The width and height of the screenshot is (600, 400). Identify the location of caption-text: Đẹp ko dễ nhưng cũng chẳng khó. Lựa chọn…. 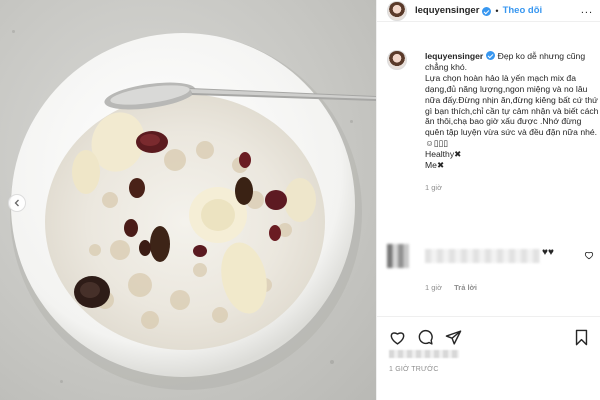
(512, 111).